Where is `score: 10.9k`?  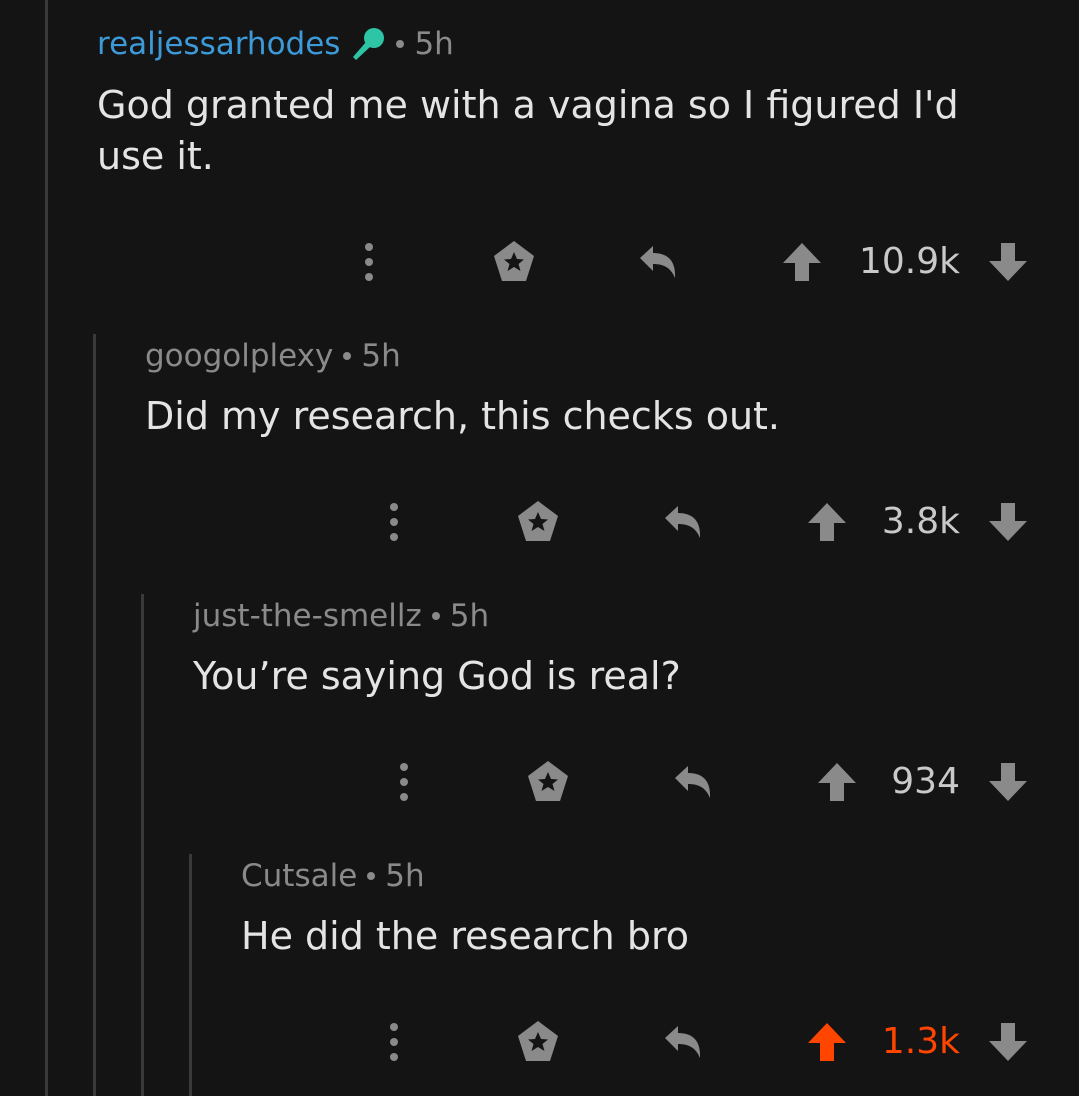
score: 10.9k is located at coordinates (909, 261).